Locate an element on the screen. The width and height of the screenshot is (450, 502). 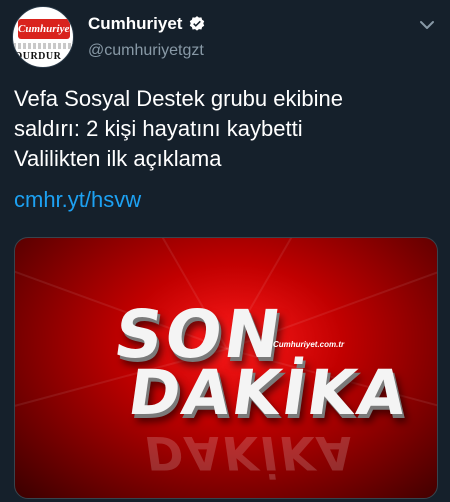
display-name: Cumhuriyet is located at coordinates (135, 24).